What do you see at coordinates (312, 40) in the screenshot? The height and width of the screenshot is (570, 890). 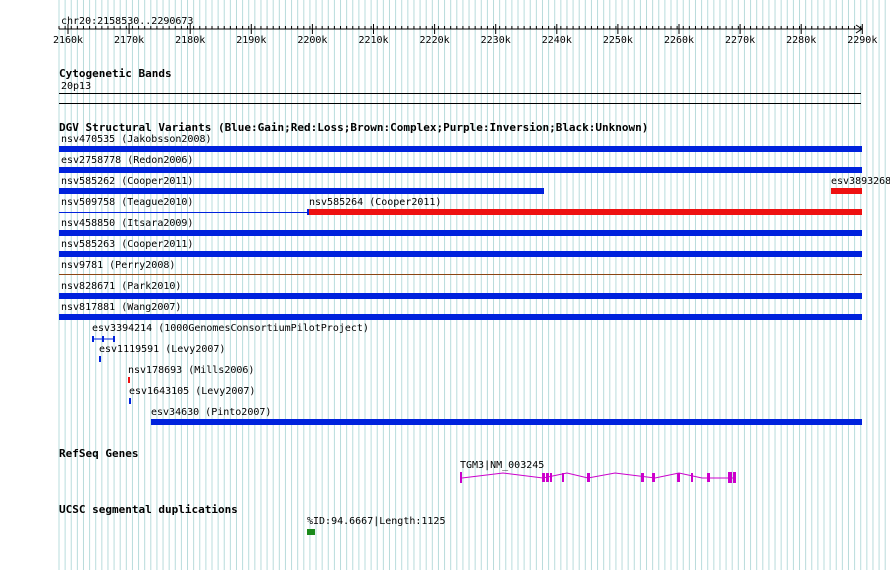 I see `ruler-tick-label: 2200k` at bounding box center [312, 40].